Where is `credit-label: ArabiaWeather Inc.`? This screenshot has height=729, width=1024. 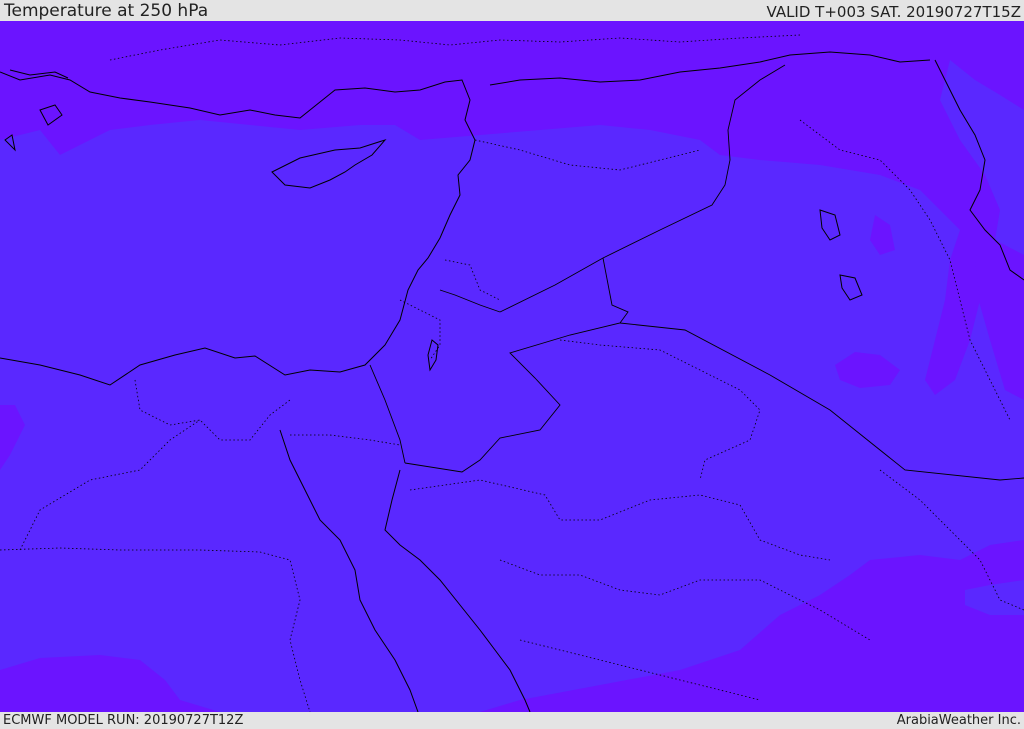 credit-label: ArabiaWeather Inc. is located at coordinates (958, 720).